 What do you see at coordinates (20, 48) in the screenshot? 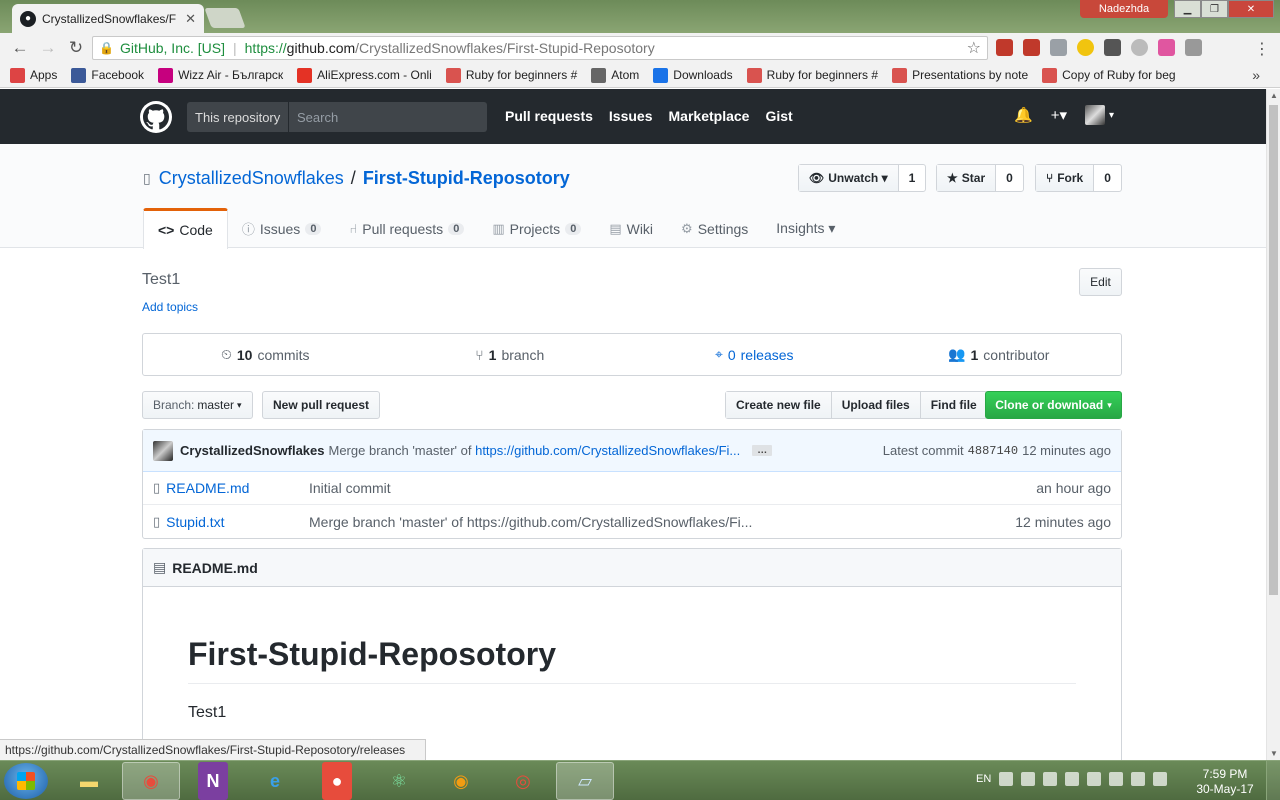
I see `back-arrow-icon: ←` at bounding box center [20, 48].